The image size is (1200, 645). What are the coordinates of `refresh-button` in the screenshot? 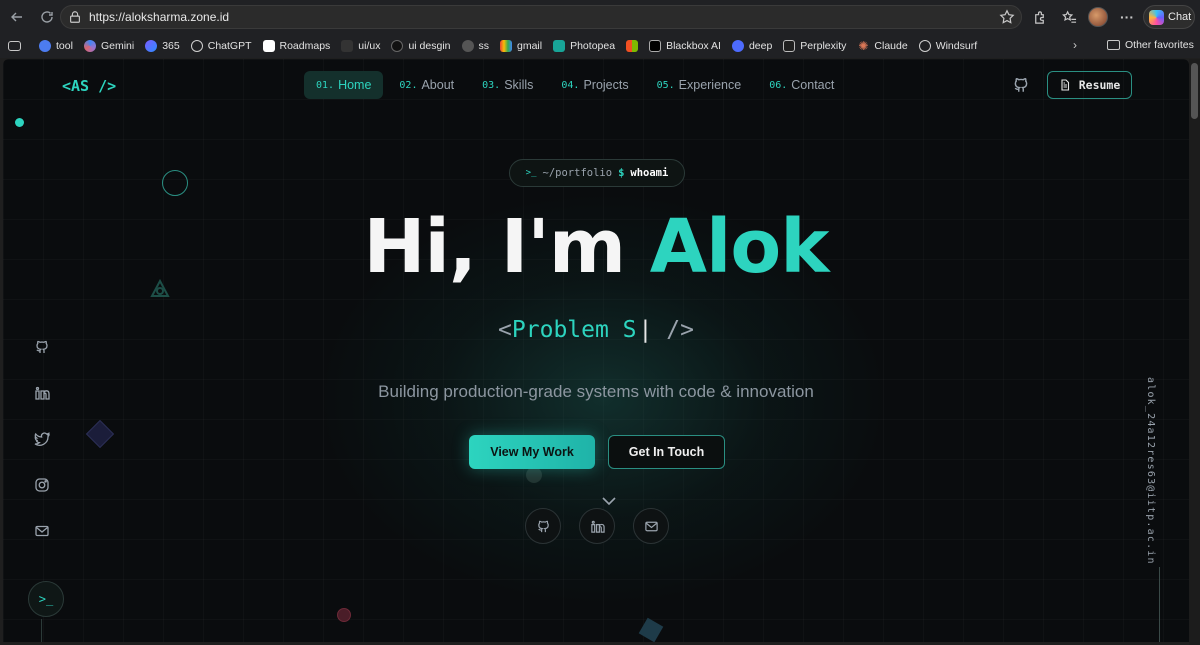 It's located at (47, 17).